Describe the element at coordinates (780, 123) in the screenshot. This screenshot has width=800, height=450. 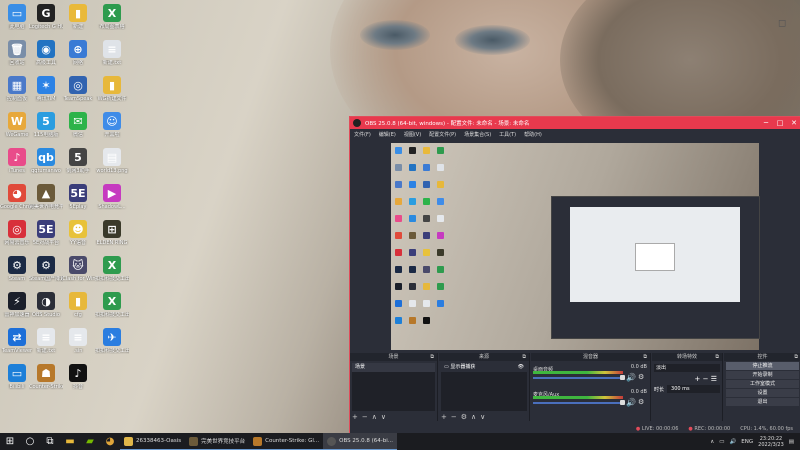
I see `maximize-button: □` at that location.